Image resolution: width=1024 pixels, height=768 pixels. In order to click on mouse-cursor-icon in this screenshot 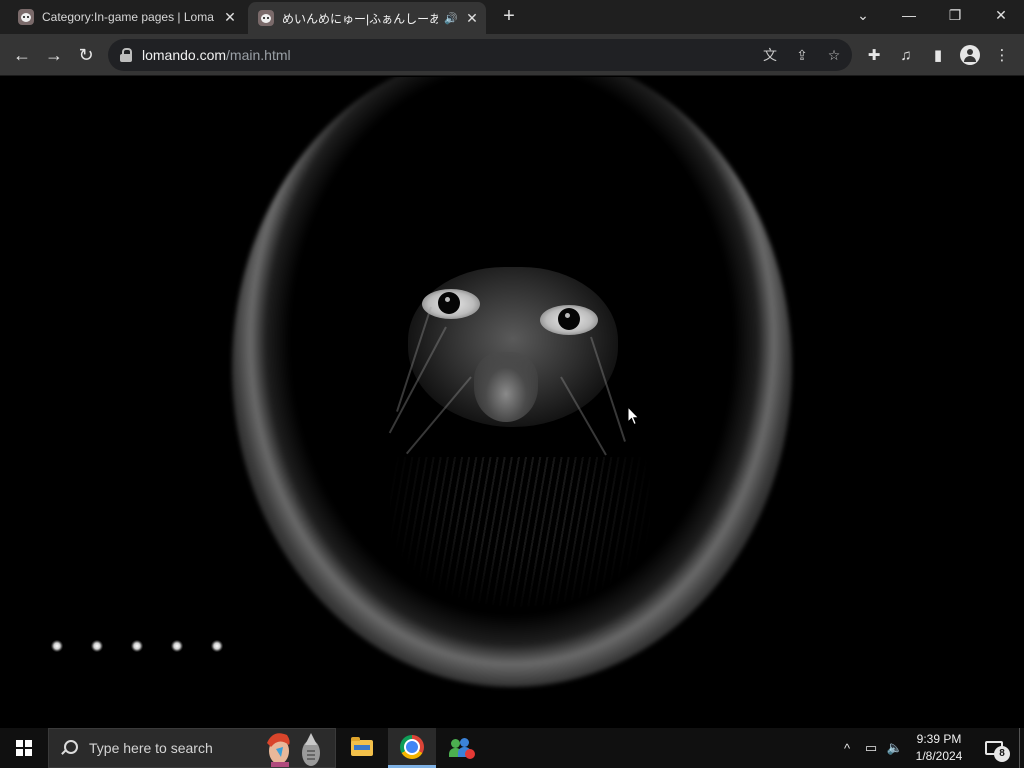, I will do `click(633, 416)`.